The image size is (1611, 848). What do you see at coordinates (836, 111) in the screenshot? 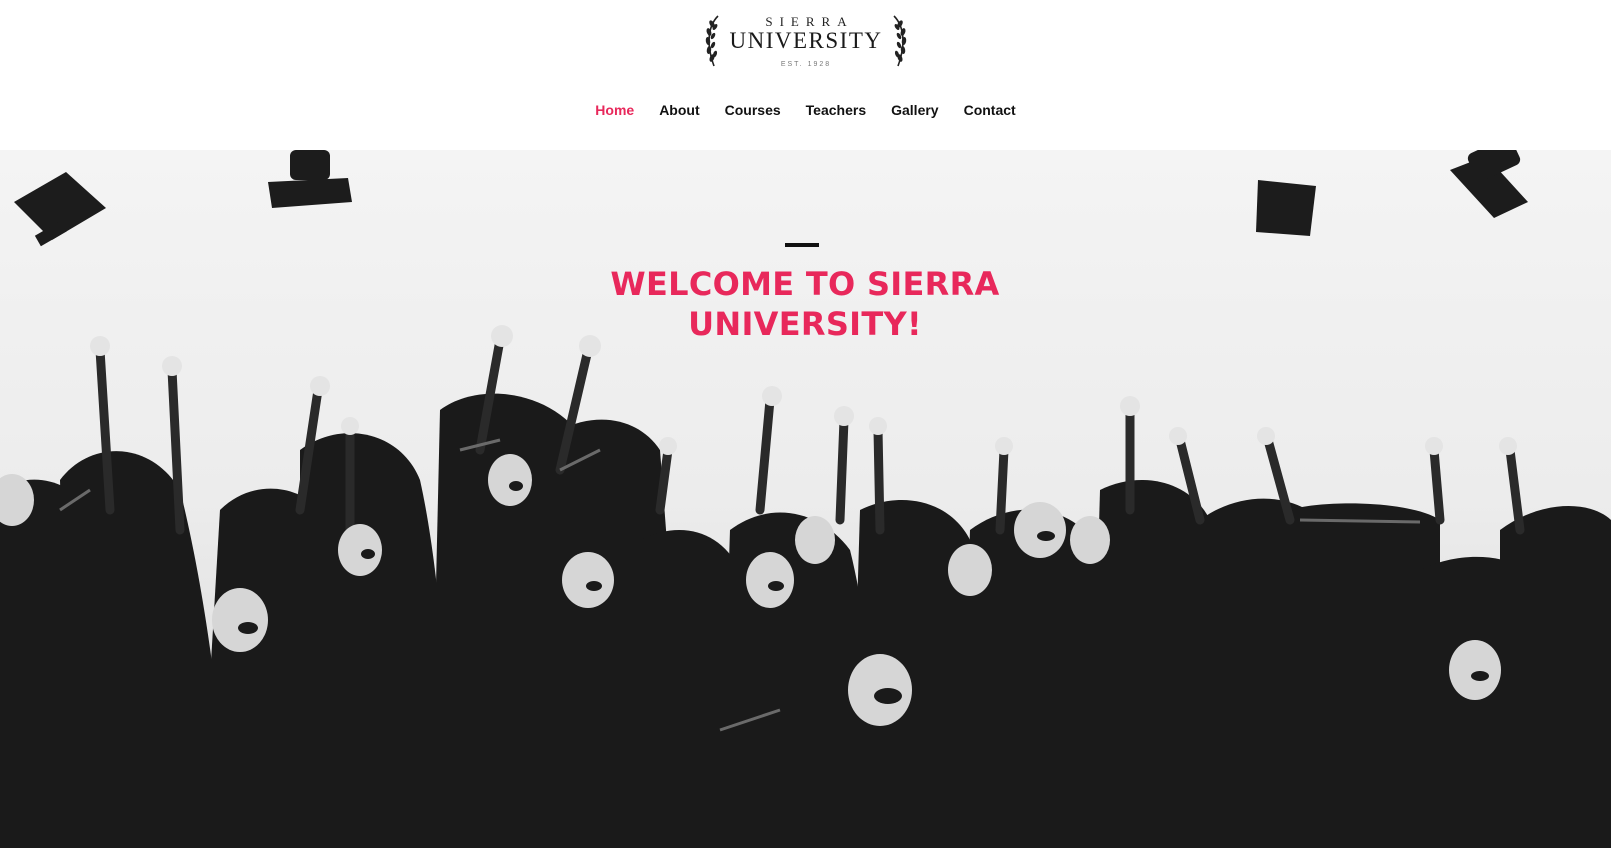
I see `nav-item-teachers: Teachers` at bounding box center [836, 111].